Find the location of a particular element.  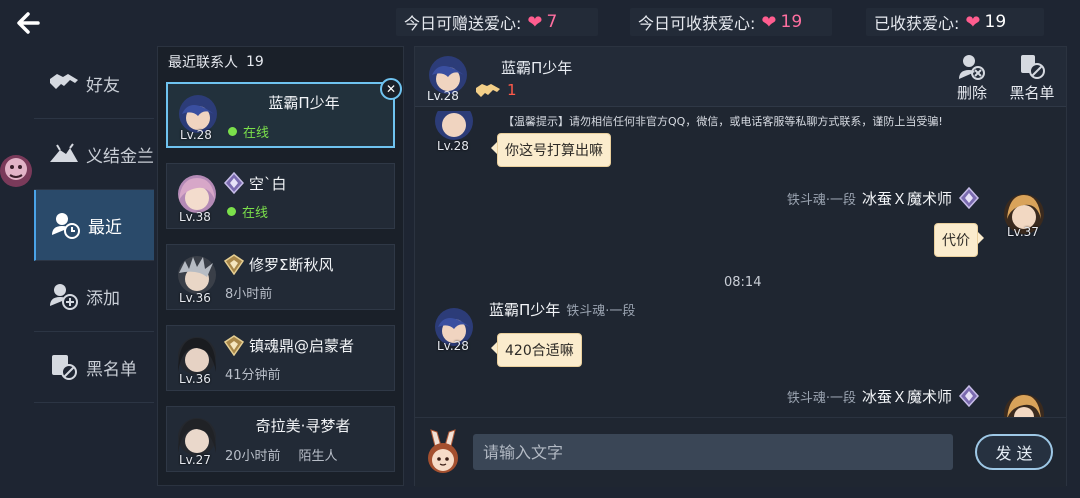

contact-level: Lv.28 is located at coordinates (196, 135).